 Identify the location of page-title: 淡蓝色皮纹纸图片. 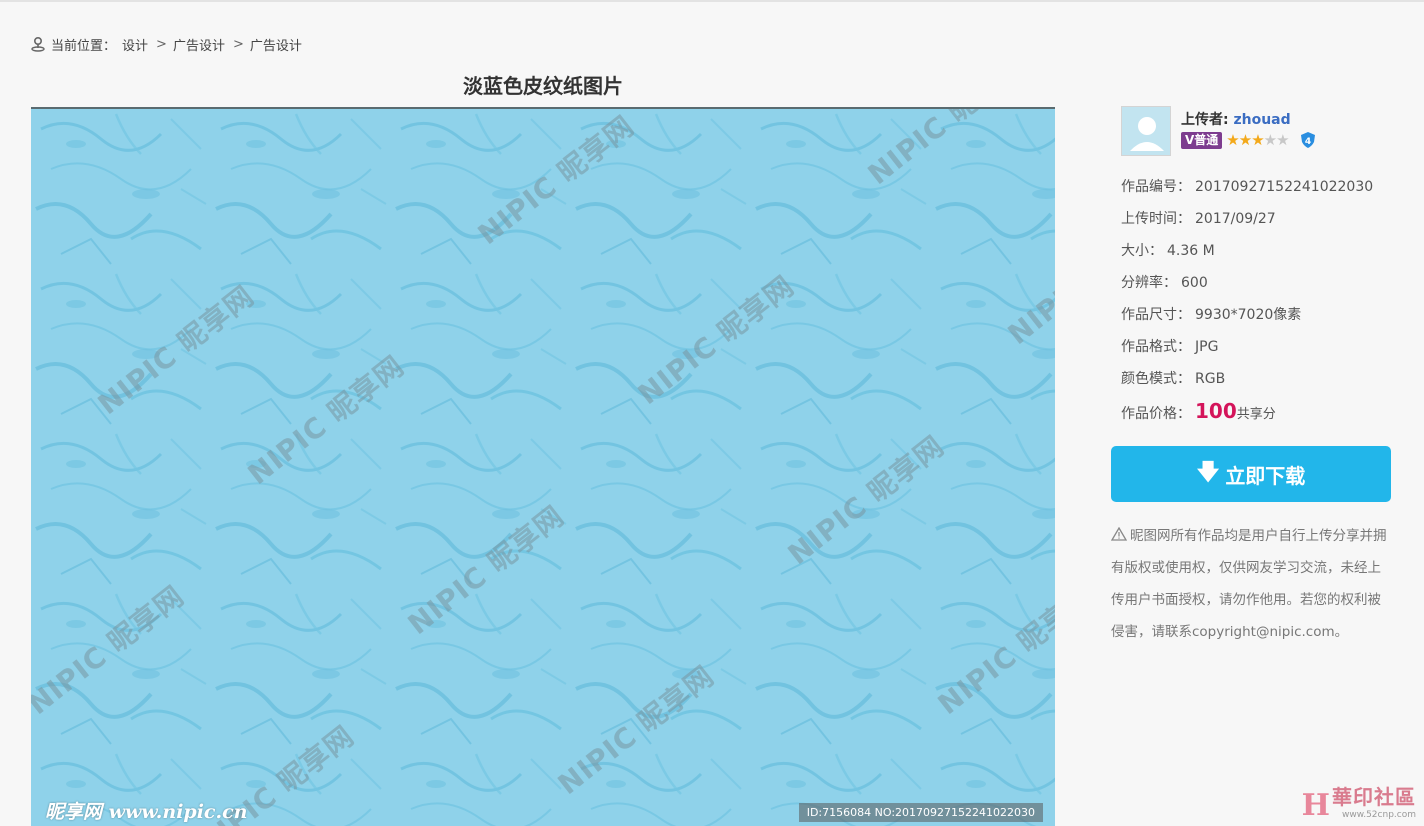
(543, 86).